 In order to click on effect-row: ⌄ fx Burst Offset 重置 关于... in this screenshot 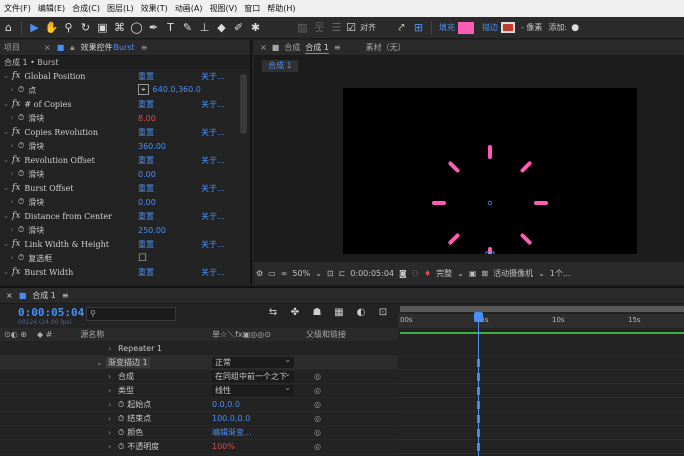, I will do `click(125, 188)`.